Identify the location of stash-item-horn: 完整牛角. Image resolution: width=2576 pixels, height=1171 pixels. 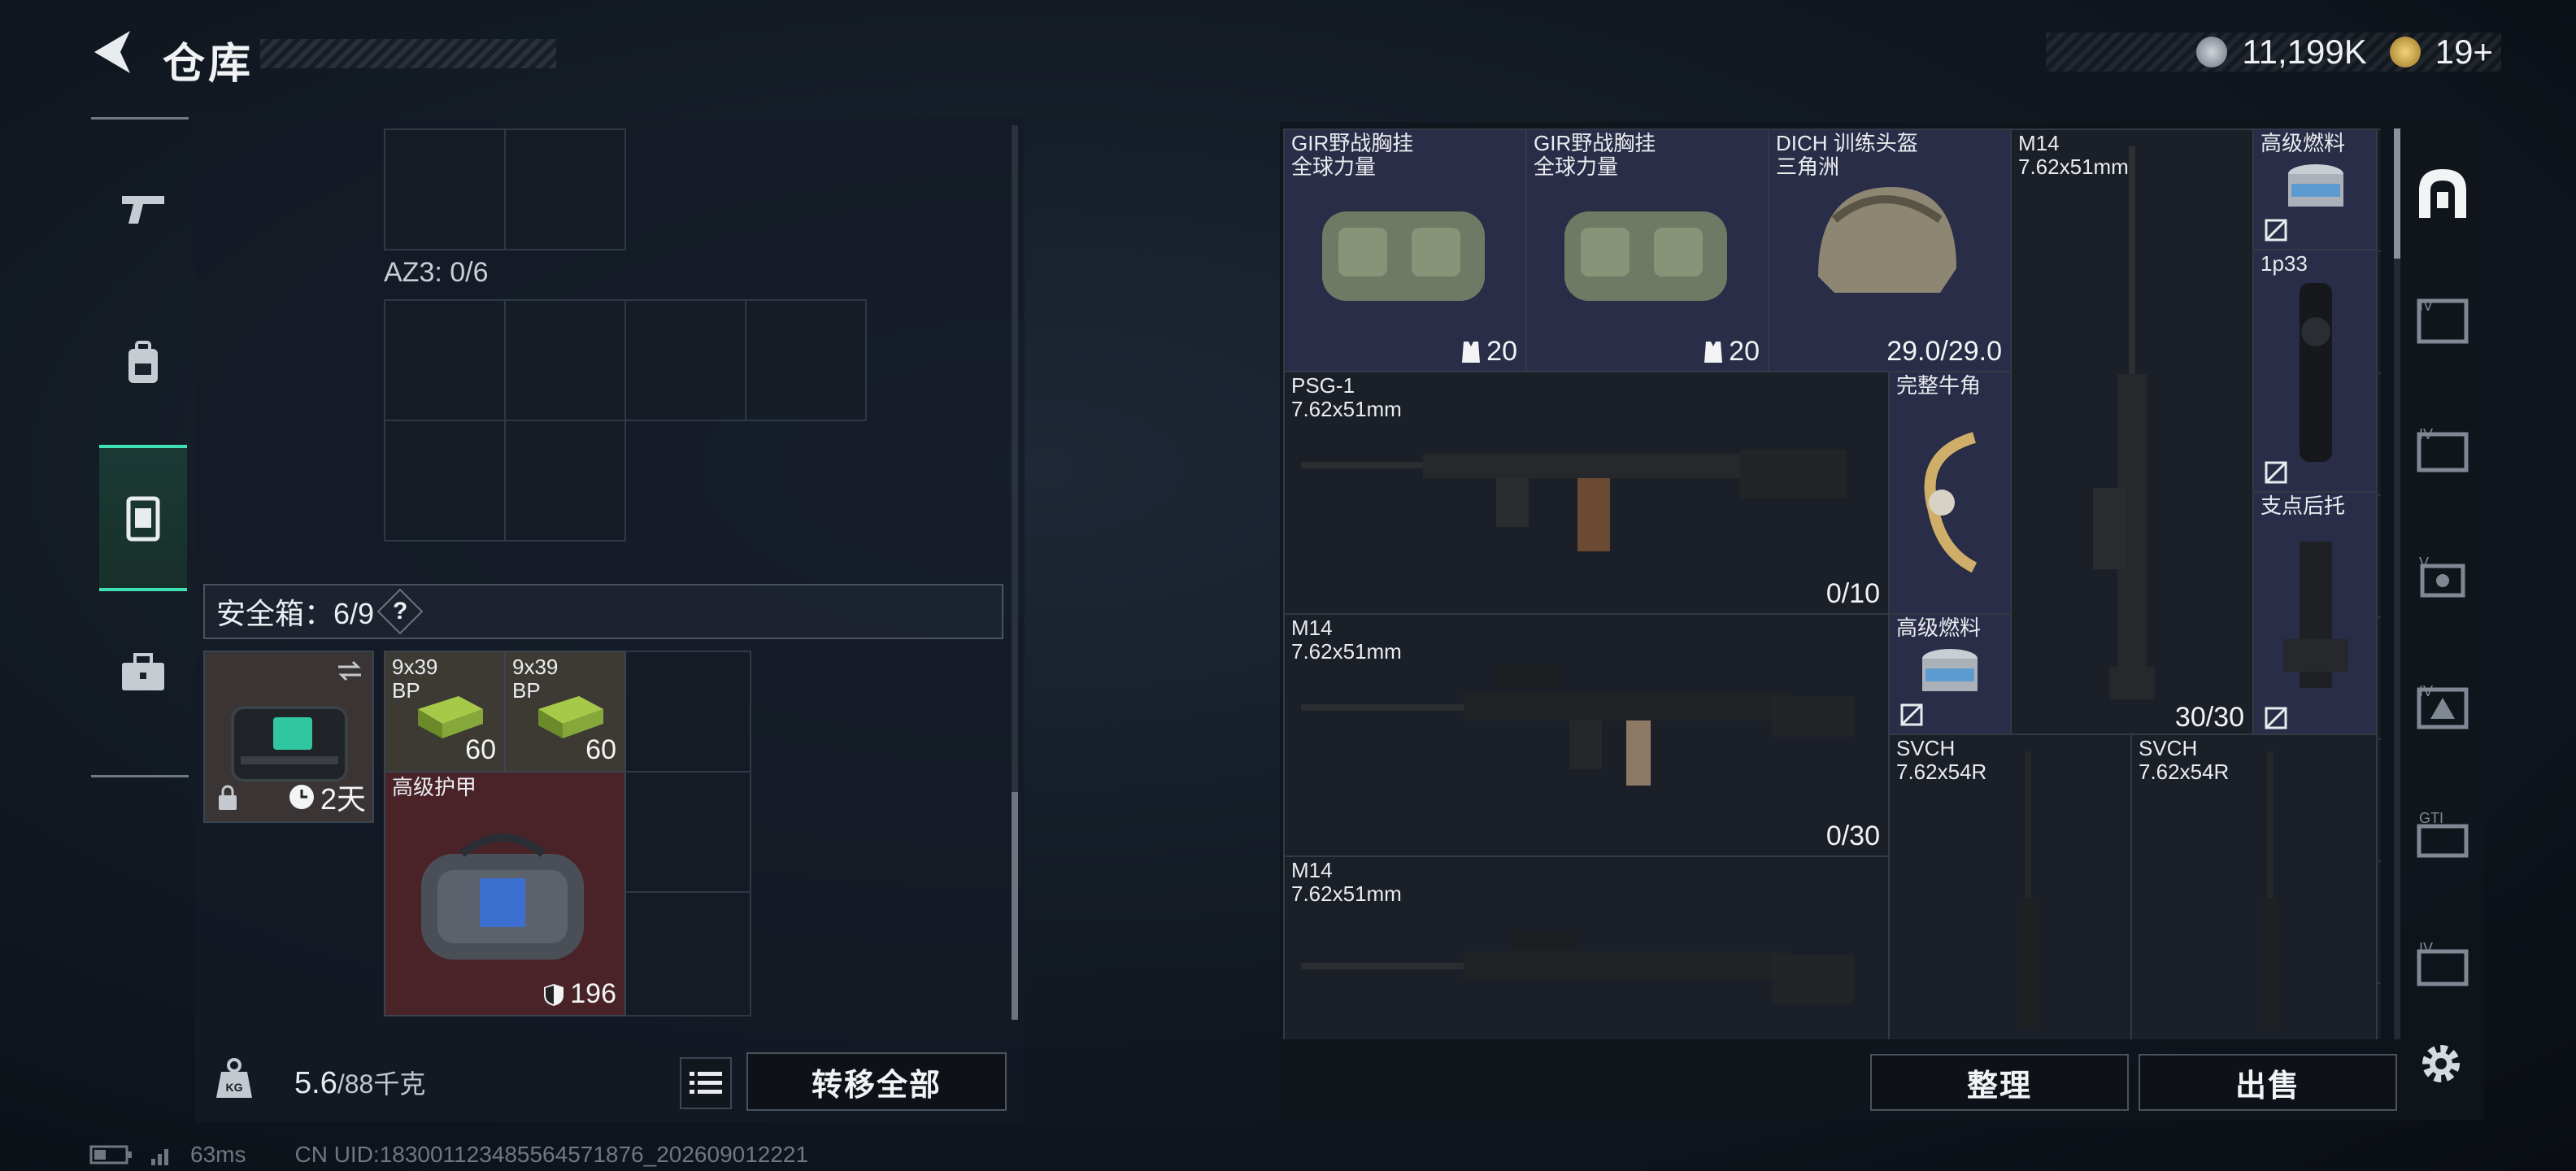
(1950, 493).